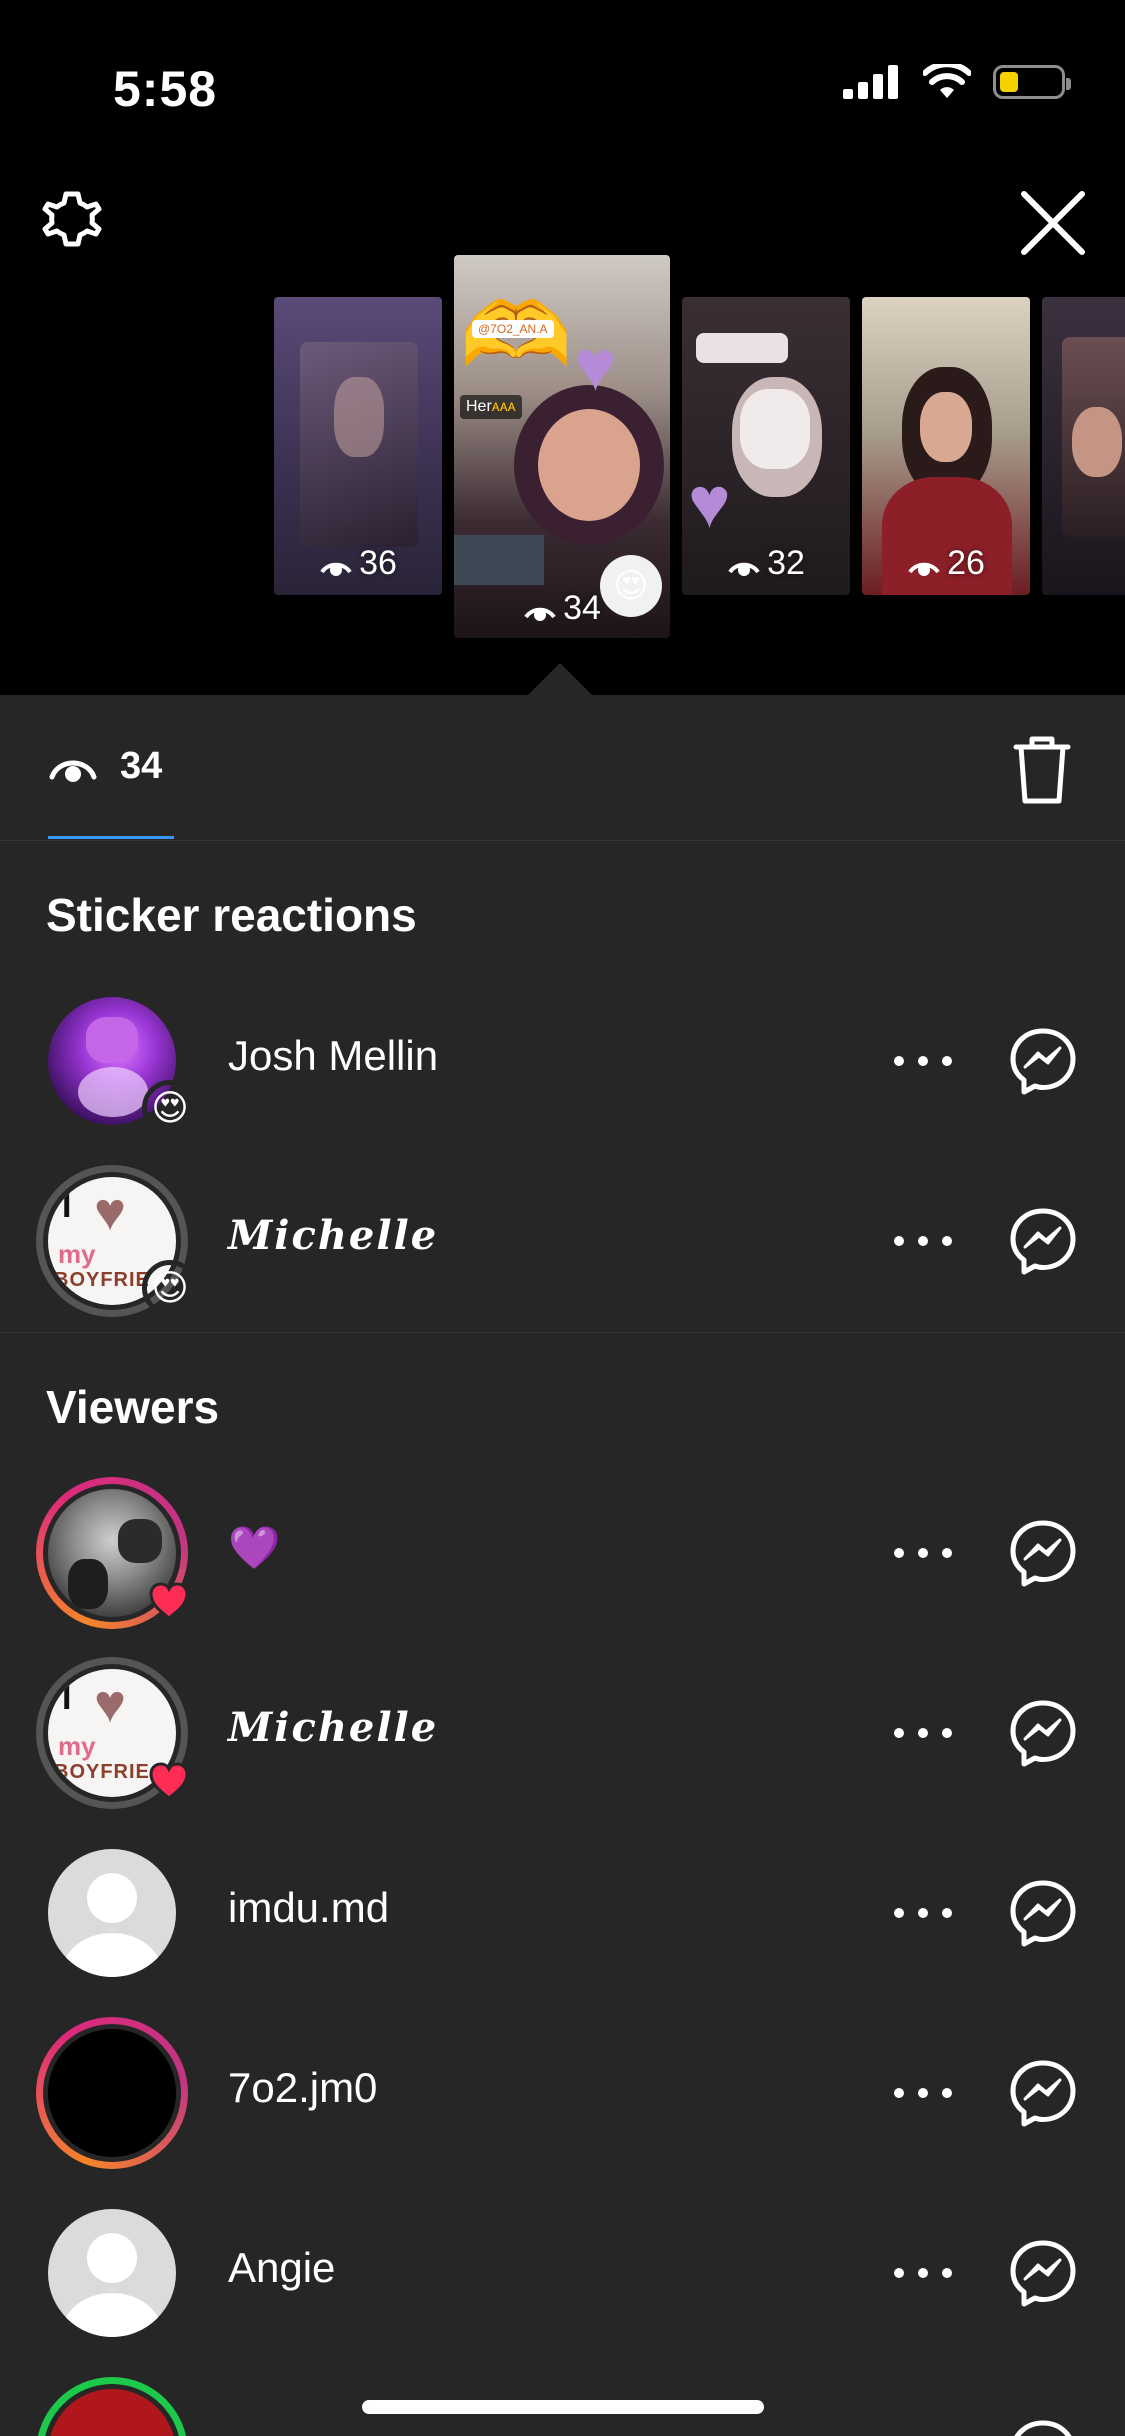  I want to click on plush-toy, so click(775, 429).